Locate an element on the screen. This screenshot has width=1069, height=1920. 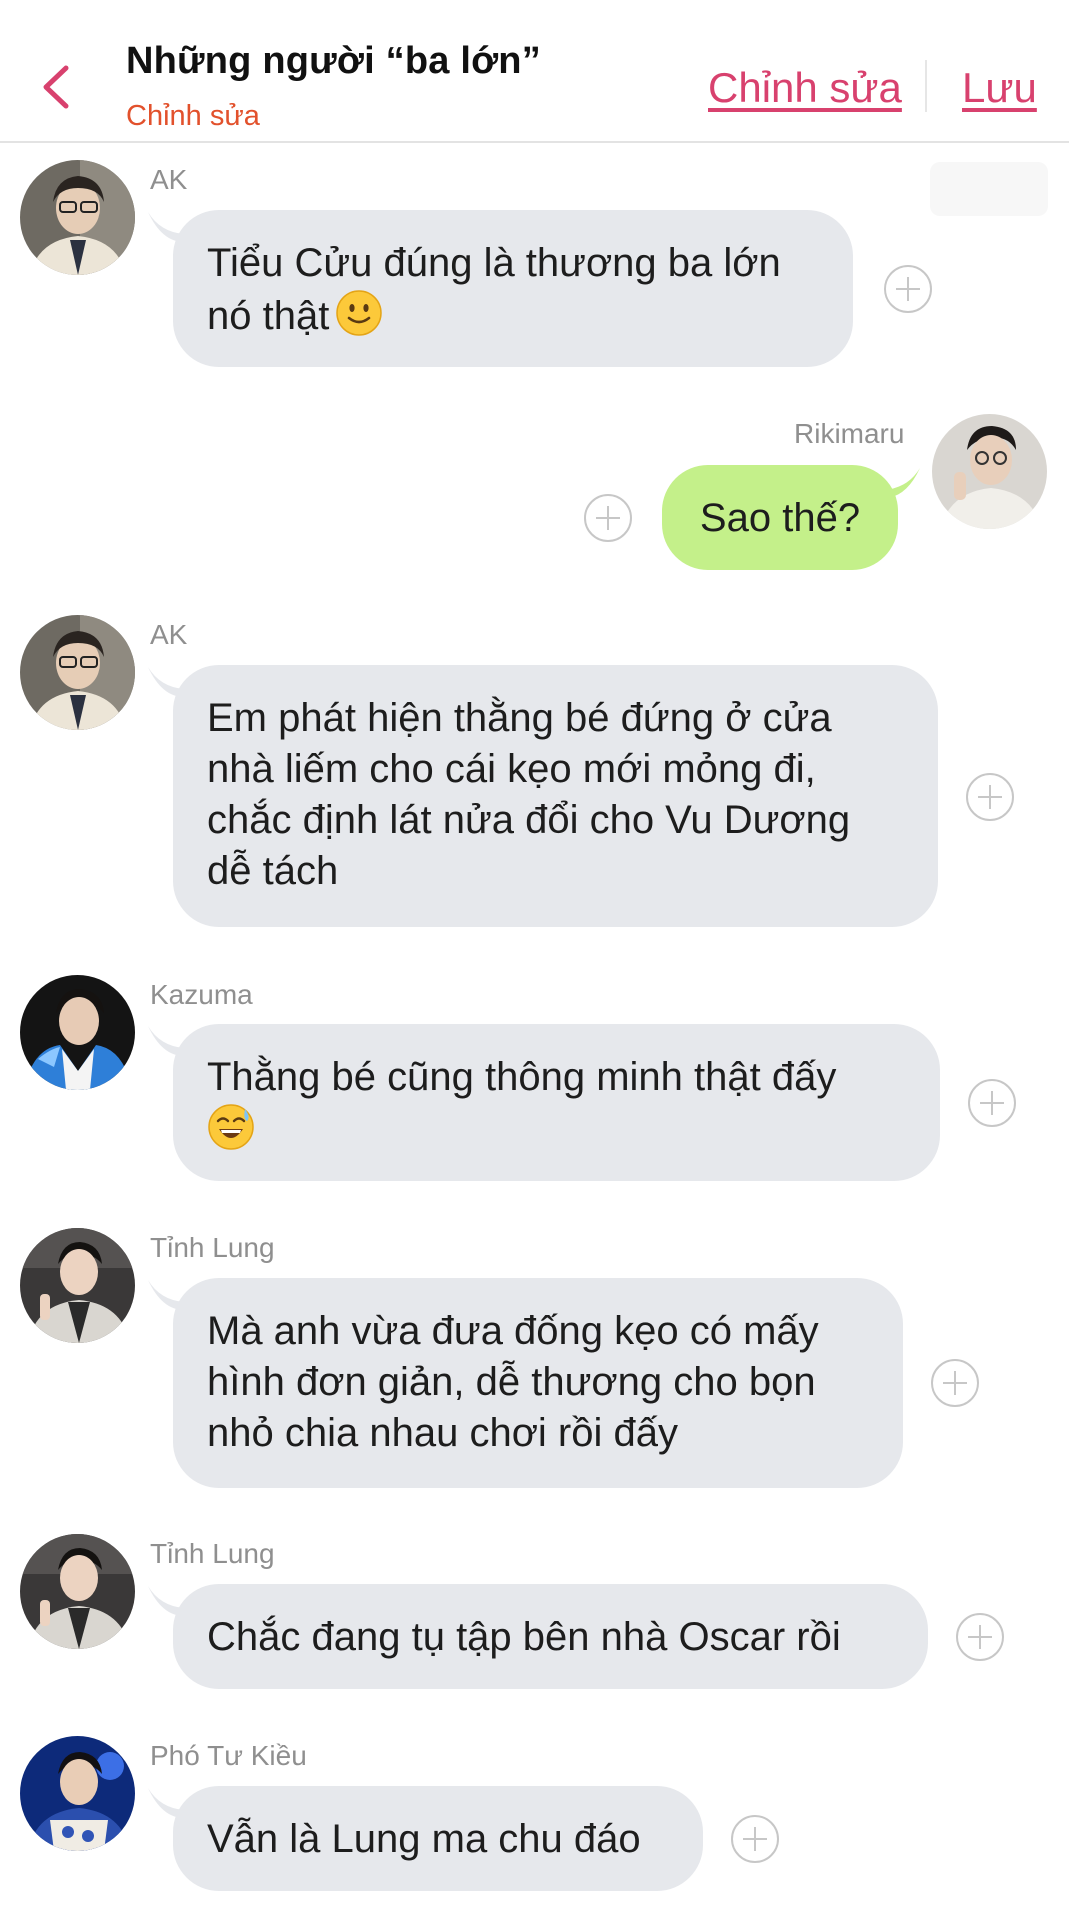
edit-button: Chỉnh sửa is located at coordinates (805, 88).